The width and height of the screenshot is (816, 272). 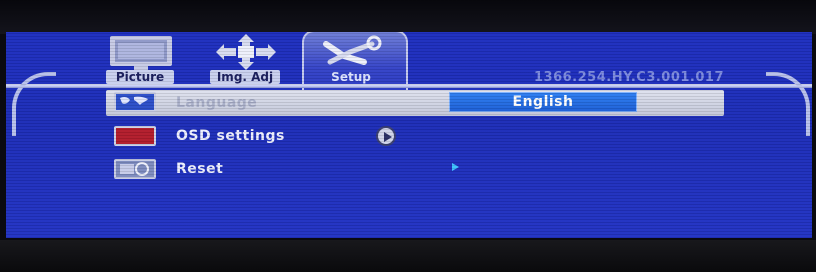 What do you see at coordinates (230, 136) in the screenshot?
I see `osd-settings-label: OSD settings` at bounding box center [230, 136].